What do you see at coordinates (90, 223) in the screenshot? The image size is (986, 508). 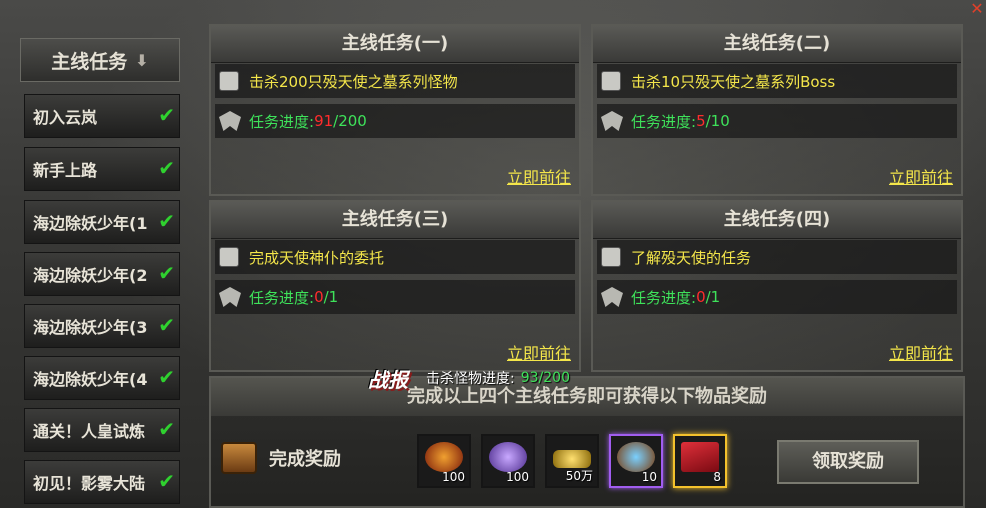 I see `sidebar-item-label: 海边除妖少年(1` at bounding box center [90, 223].